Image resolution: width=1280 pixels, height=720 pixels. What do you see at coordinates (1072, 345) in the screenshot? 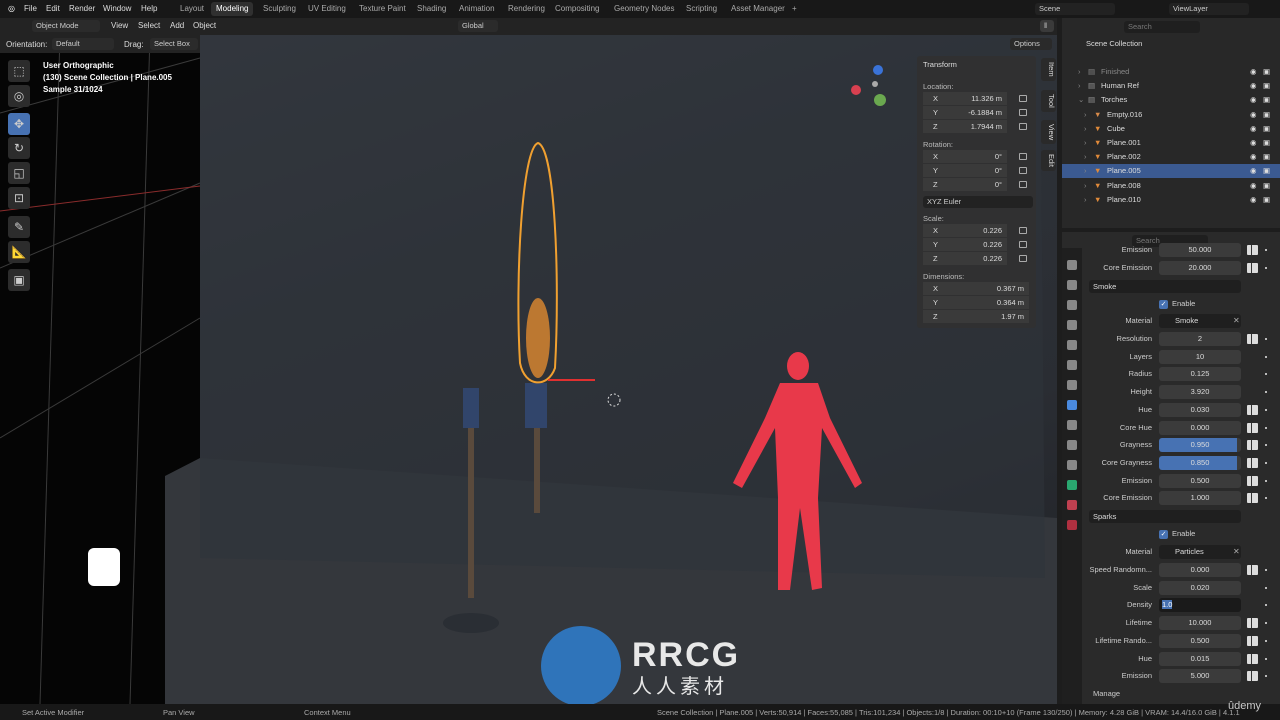
I see `tab-scene-icon` at bounding box center [1072, 345].